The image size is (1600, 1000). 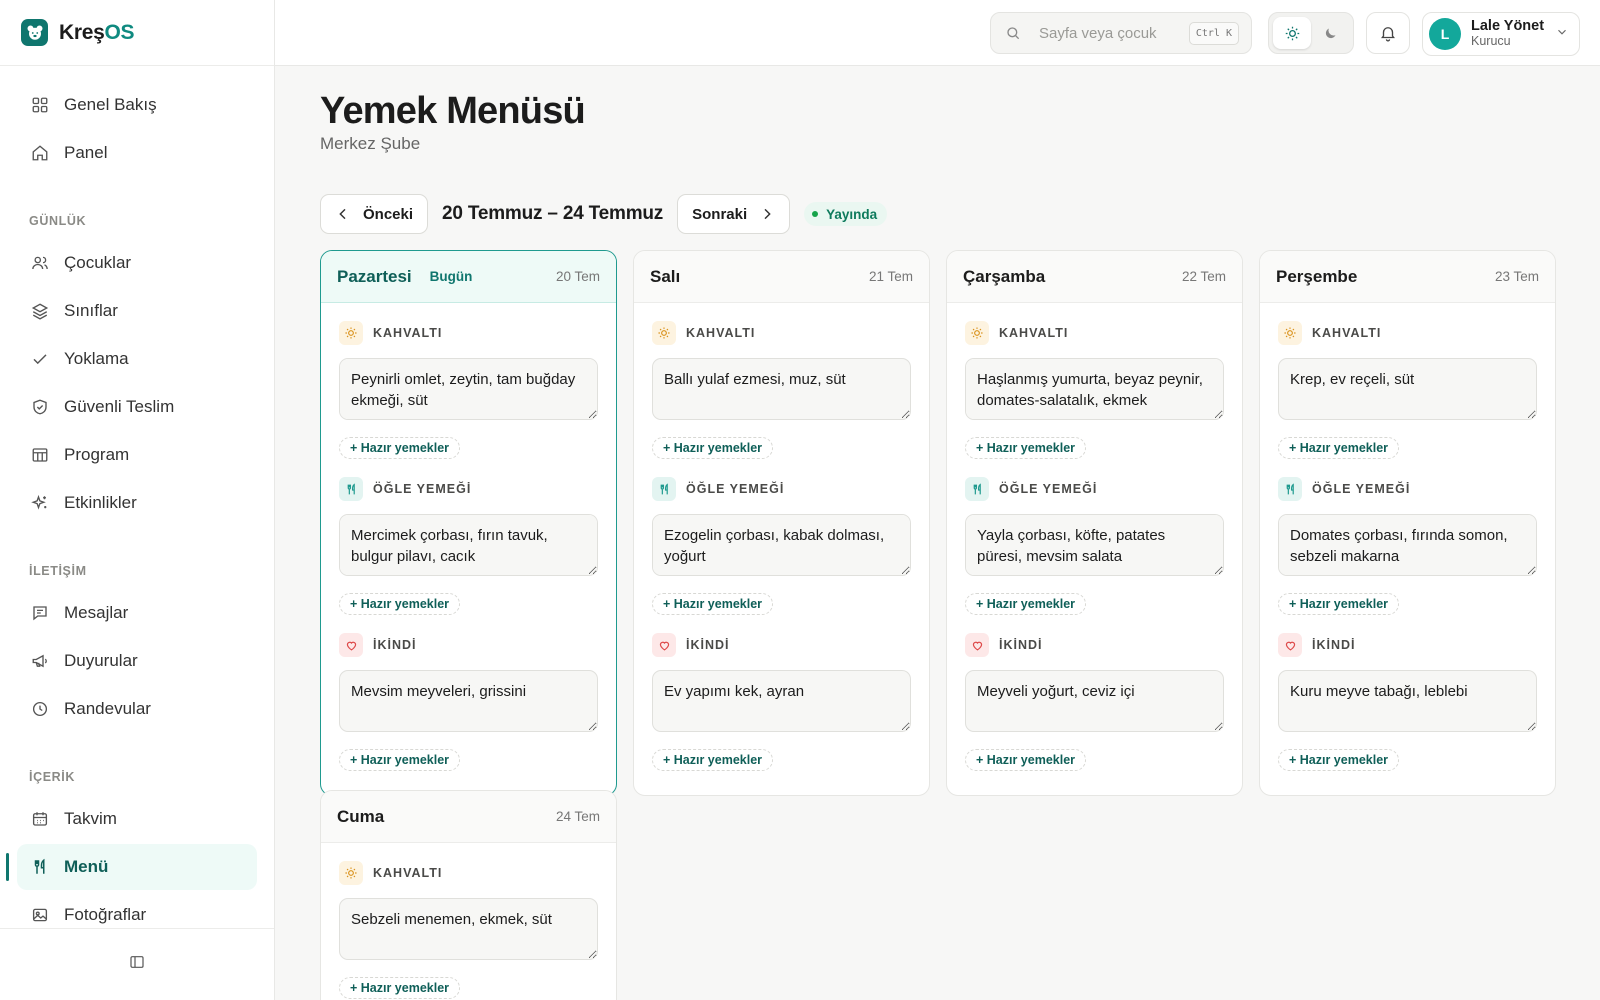 I want to click on today-badge: Bugün, so click(x=451, y=276).